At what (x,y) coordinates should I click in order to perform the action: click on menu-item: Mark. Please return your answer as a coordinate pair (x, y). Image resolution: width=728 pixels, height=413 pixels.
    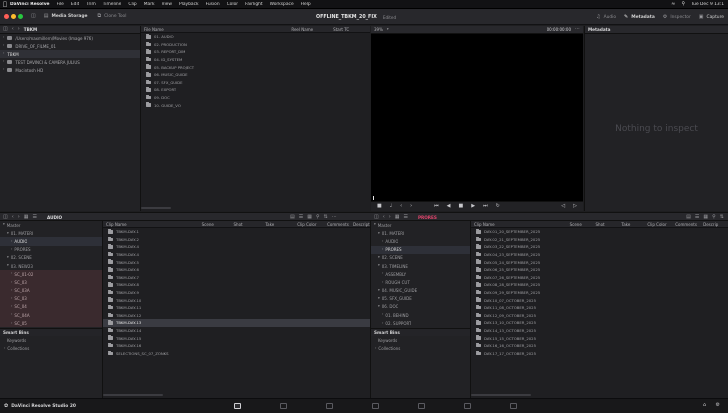
    Looking at the image, I should click on (149, 4).